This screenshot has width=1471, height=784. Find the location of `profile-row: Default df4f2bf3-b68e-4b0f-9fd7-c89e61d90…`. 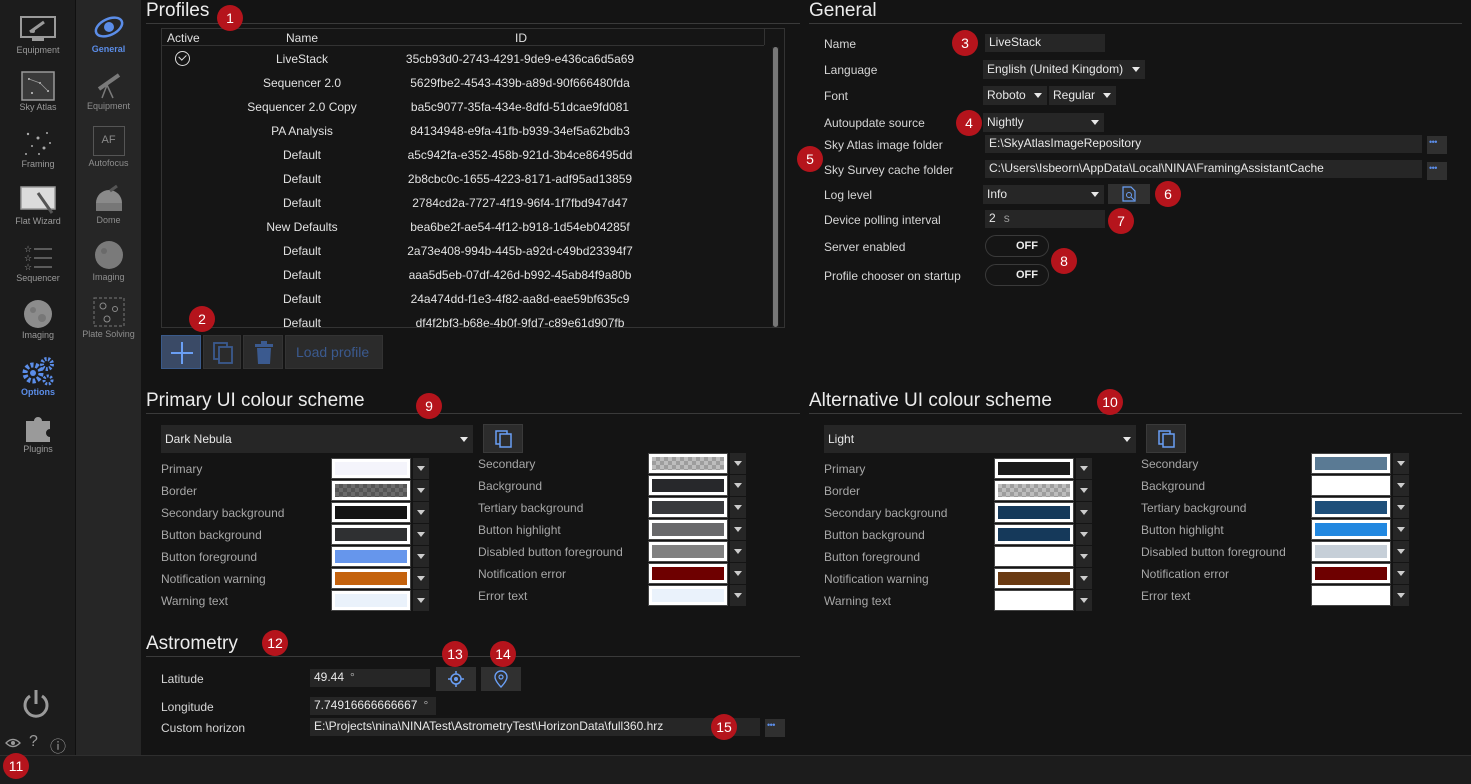

profile-row: Default df4f2bf3-b68e-4b0f-9fd7-c89e61d90… is located at coordinates (467, 319).